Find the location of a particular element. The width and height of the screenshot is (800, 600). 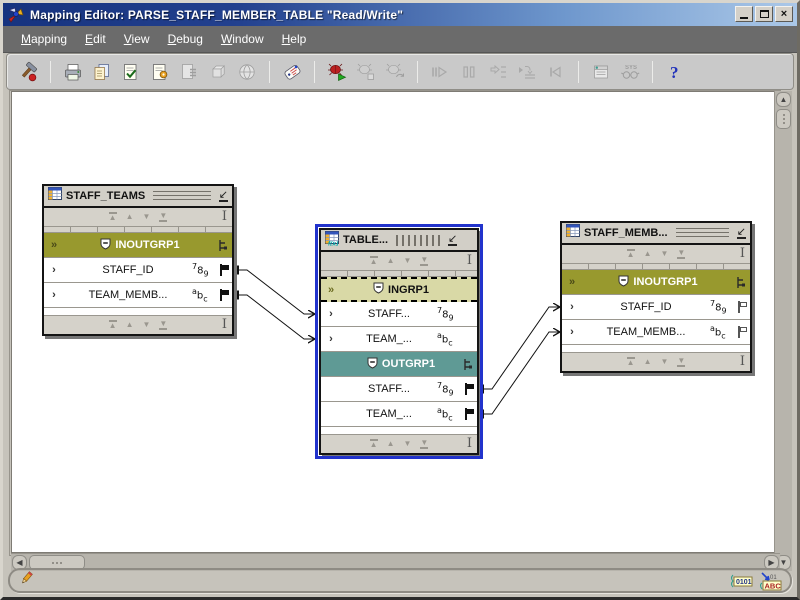

operator-header: STAFF_TEAMS ↙ is located at coordinates (138, 197).